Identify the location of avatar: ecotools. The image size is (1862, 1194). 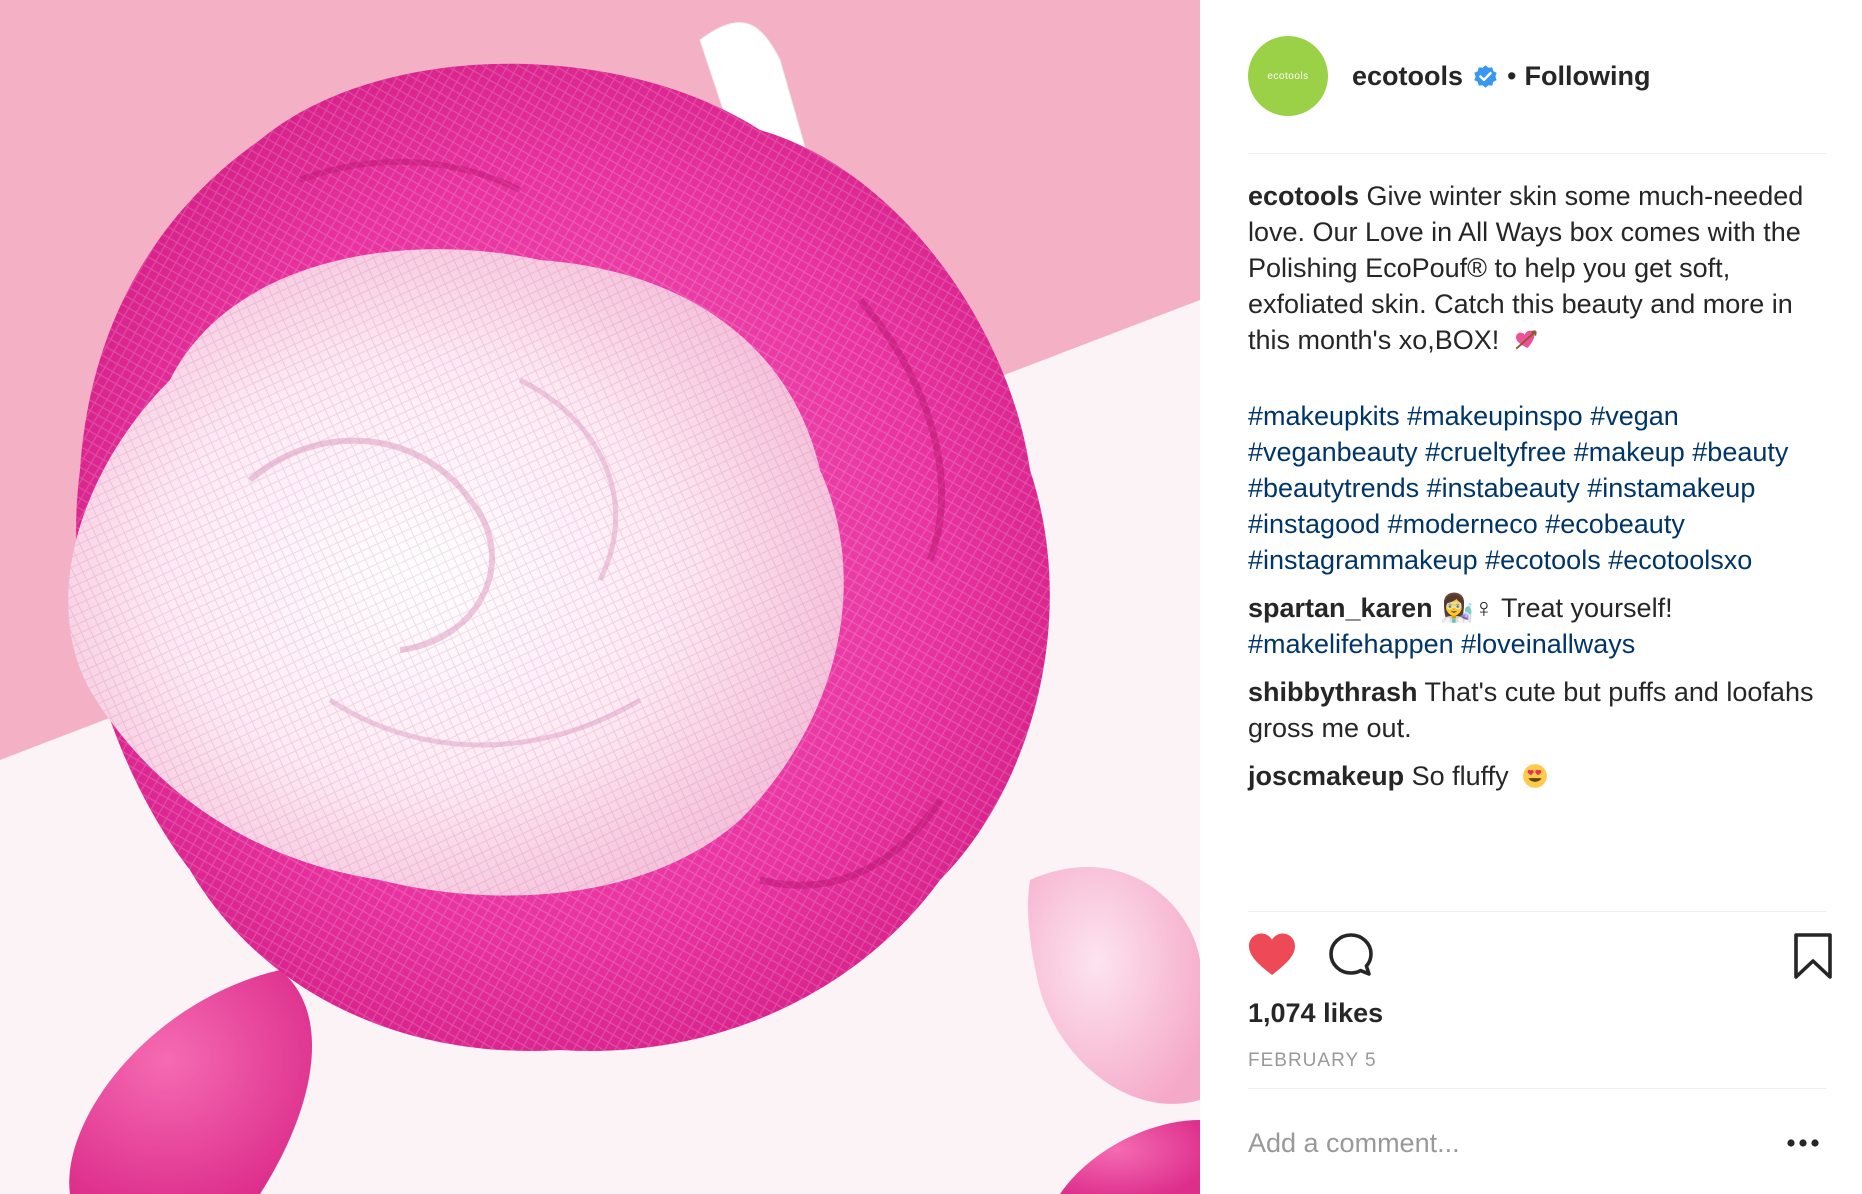
(1288, 76).